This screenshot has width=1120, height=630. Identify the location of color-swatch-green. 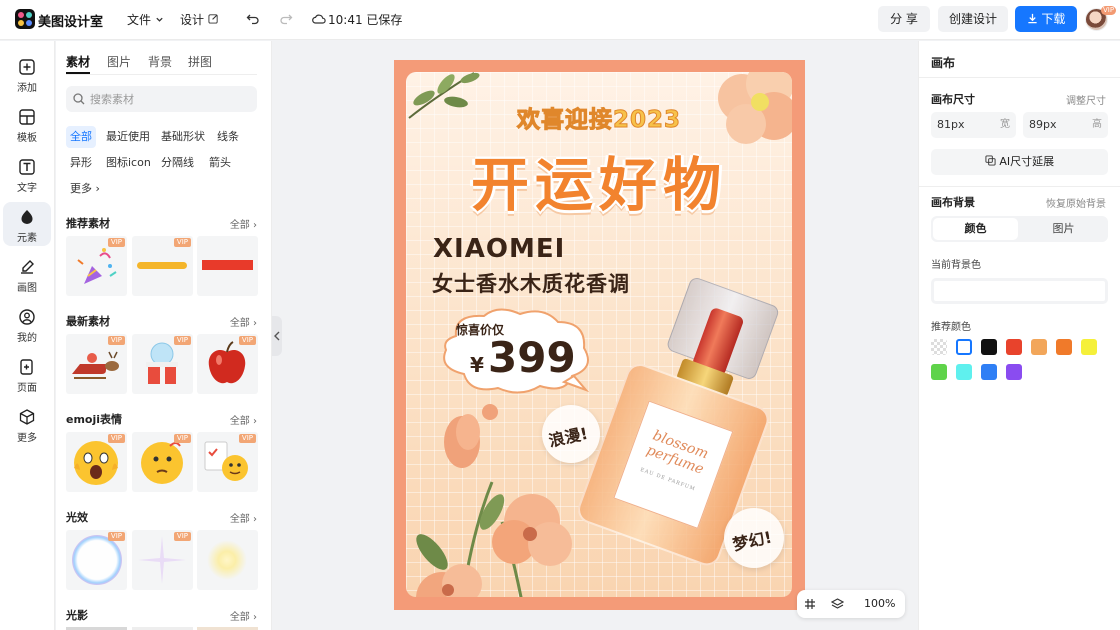
(939, 372).